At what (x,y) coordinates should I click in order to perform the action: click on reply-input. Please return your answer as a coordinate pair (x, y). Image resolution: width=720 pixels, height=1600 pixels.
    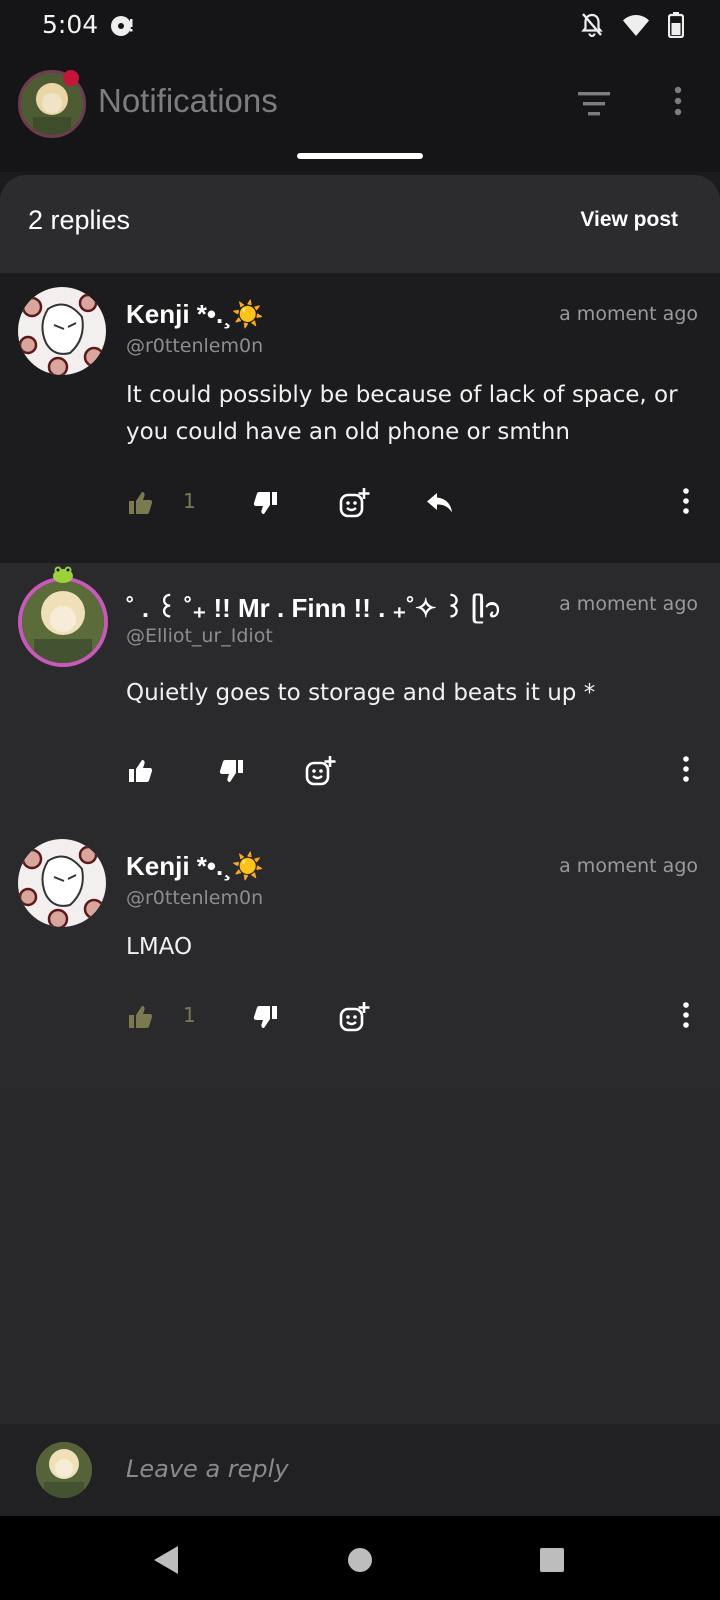
    Looking at the image, I should click on (406, 1469).